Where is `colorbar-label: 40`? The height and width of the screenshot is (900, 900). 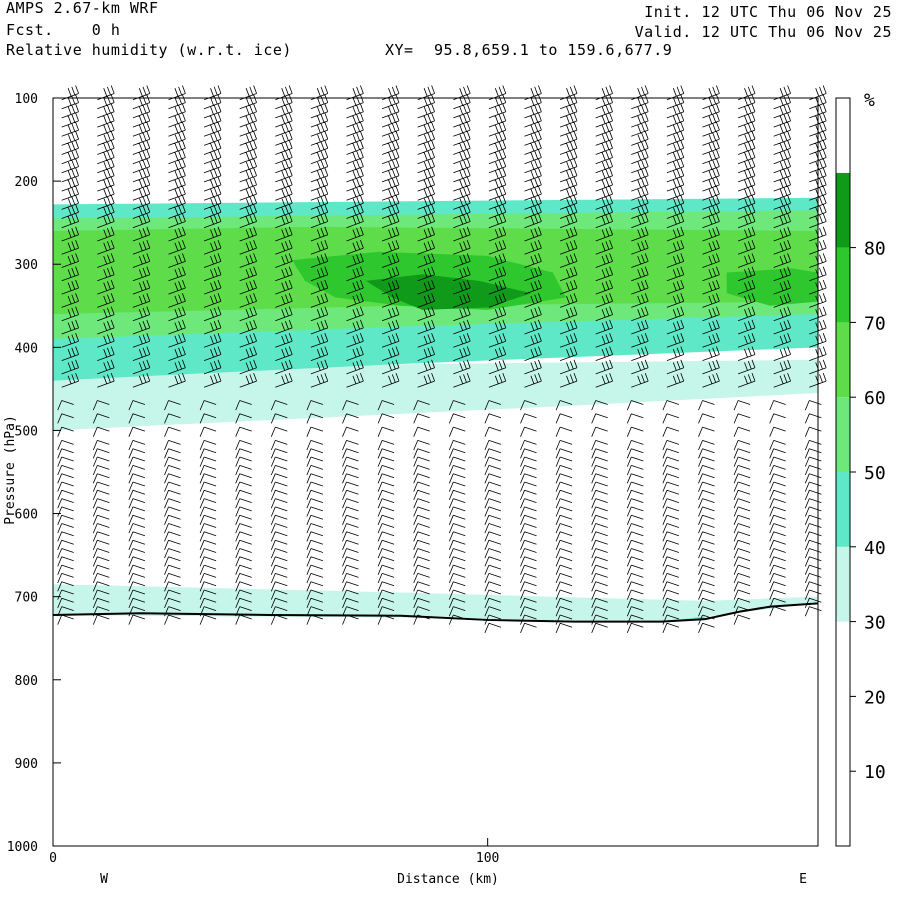
colorbar-label: 40 is located at coordinates (875, 548).